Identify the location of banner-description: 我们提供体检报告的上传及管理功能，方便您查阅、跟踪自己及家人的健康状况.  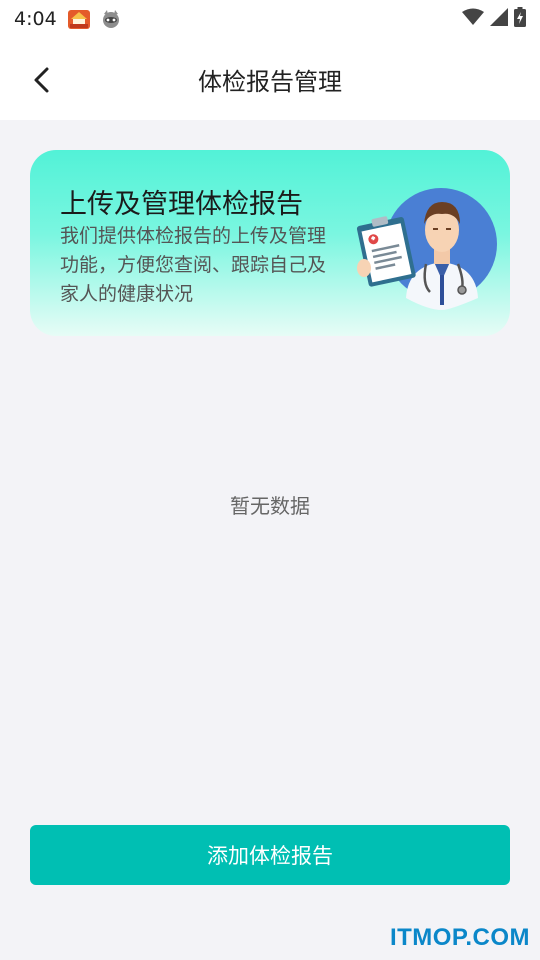
(193, 265).